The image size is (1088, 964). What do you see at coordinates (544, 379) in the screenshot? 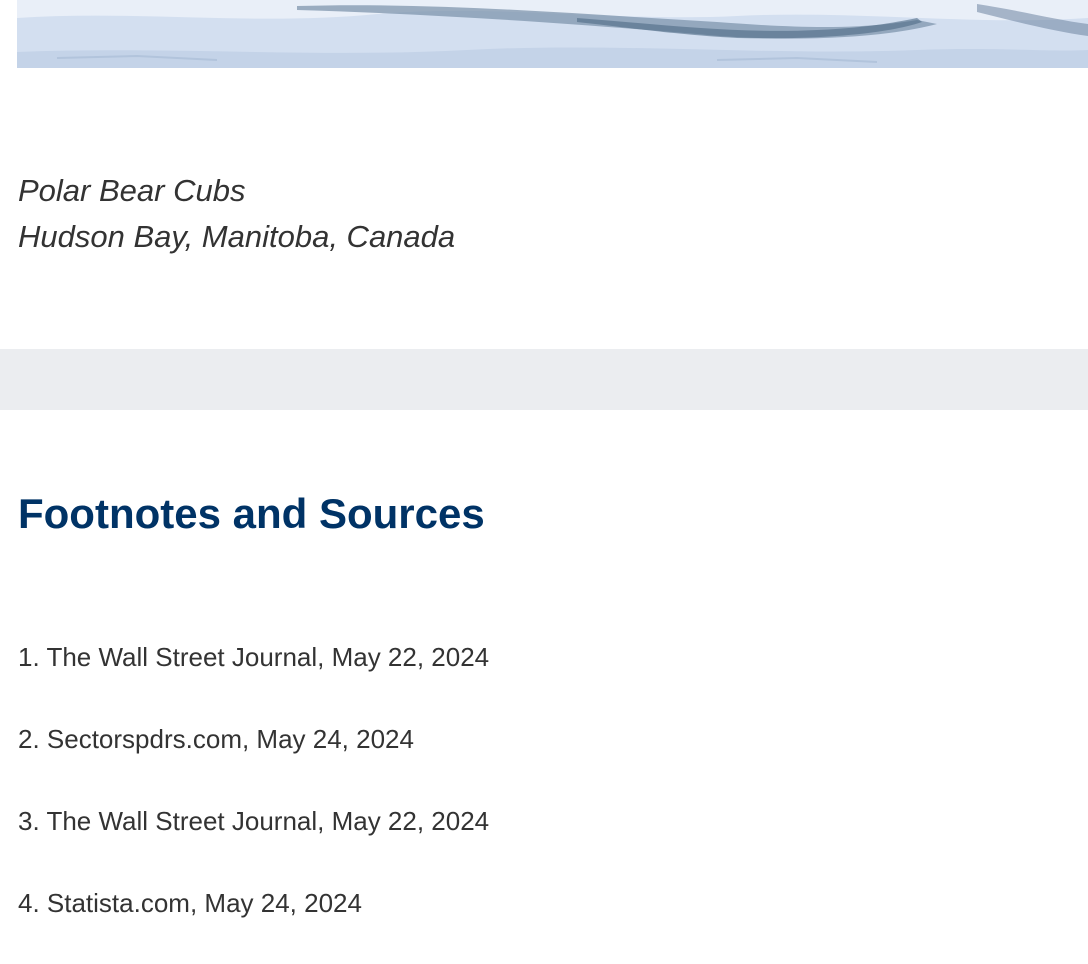
I see `section-divider-band` at bounding box center [544, 379].